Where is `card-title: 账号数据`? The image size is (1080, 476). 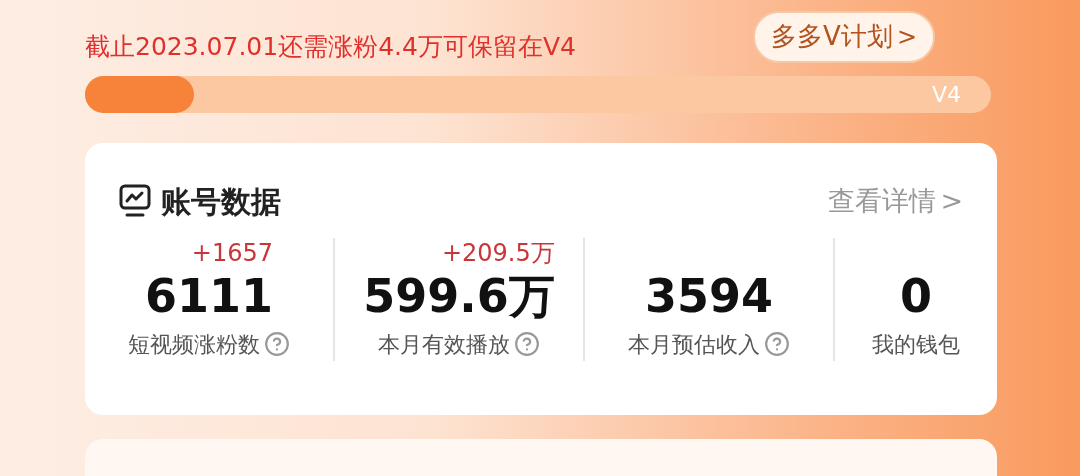 card-title: 账号数据 is located at coordinates (221, 201).